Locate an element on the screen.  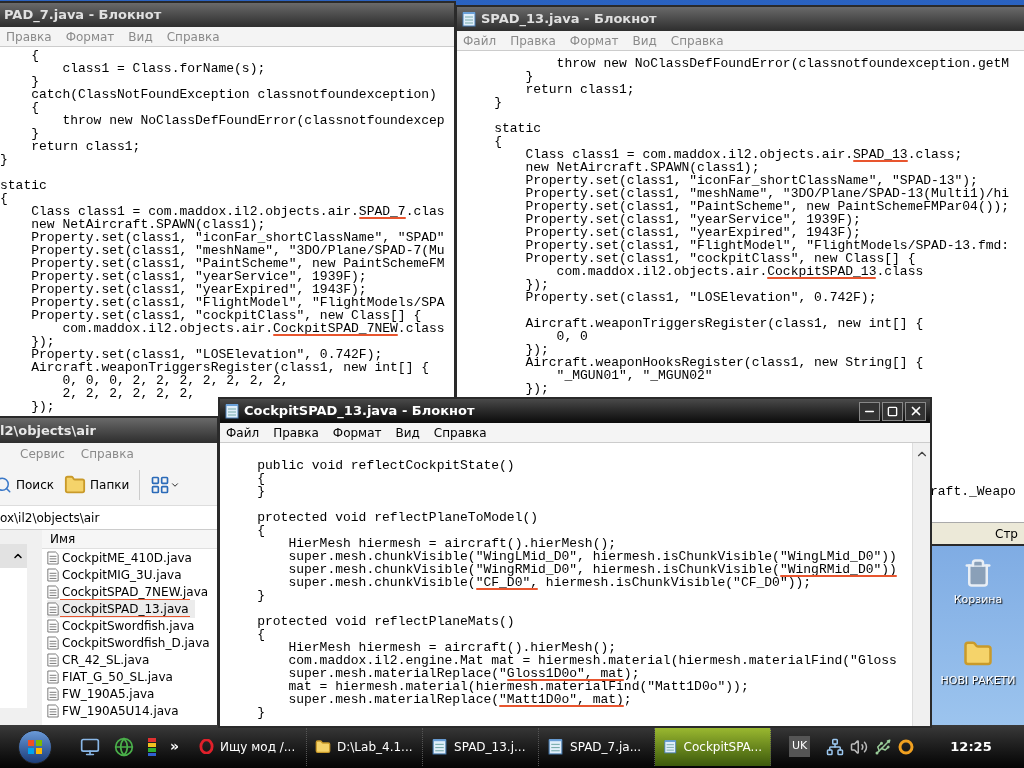
search-button: Поиск is located at coordinates (27, 485).